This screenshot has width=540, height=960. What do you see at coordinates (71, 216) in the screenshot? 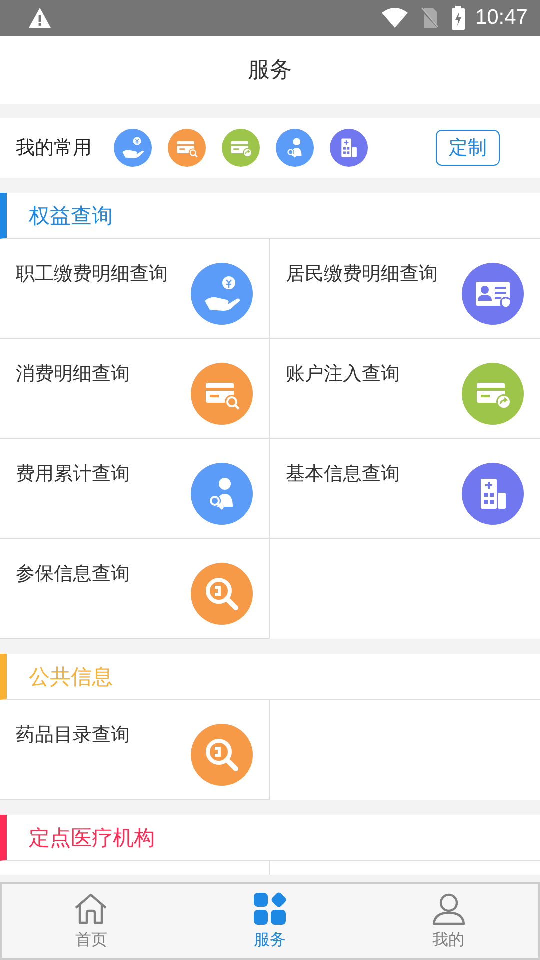
I see `section-title: 权益查询` at bounding box center [71, 216].